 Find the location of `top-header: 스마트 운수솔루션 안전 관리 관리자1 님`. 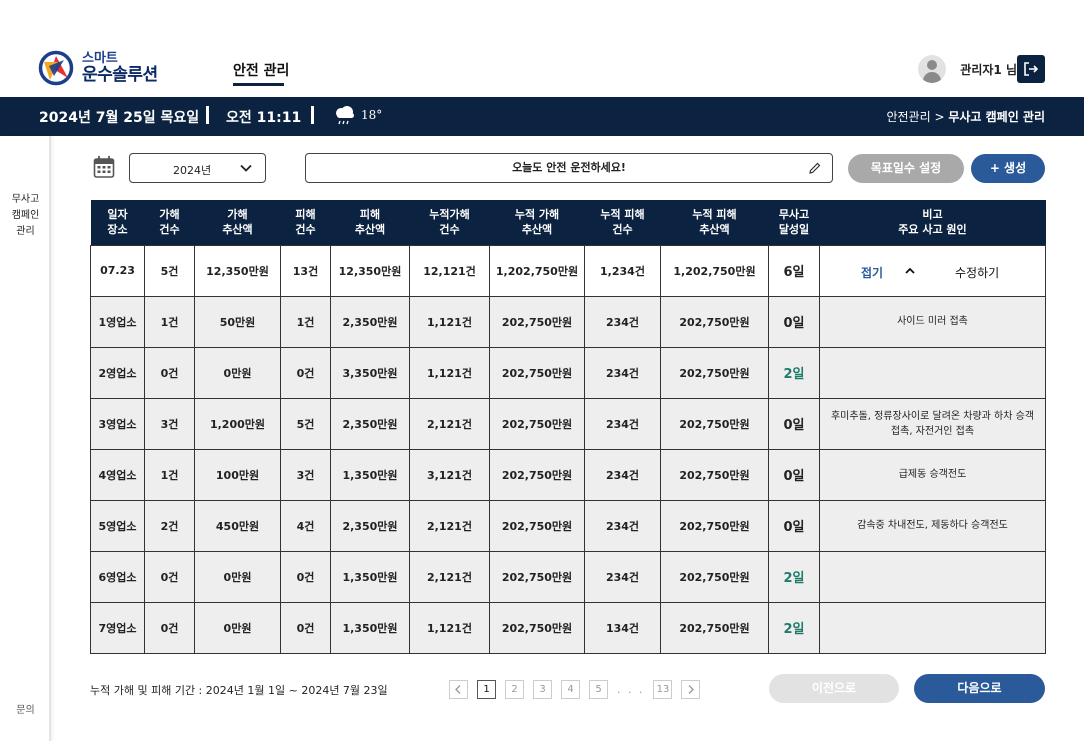

top-header: 스마트 운수솔루션 안전 관리 관리자1 님 is located at coordinates (542, 48).